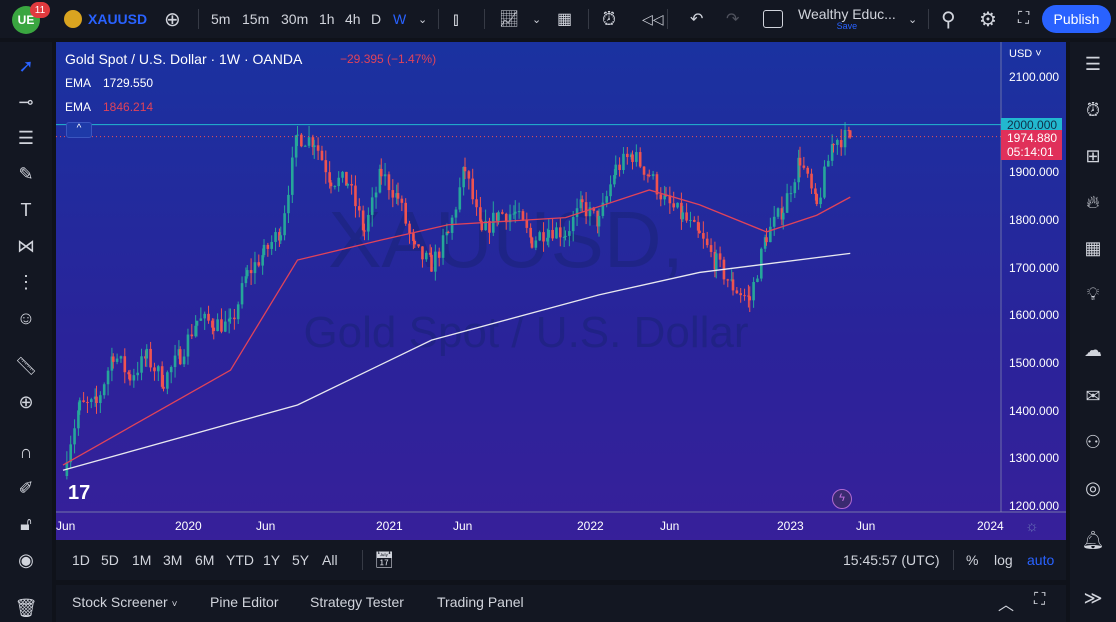 The image size is (1116, 622). What do you see at coordinates (26, 66) in the screenshot?
I see `cursor-icon: ➚` at bounding box center [26, 66].